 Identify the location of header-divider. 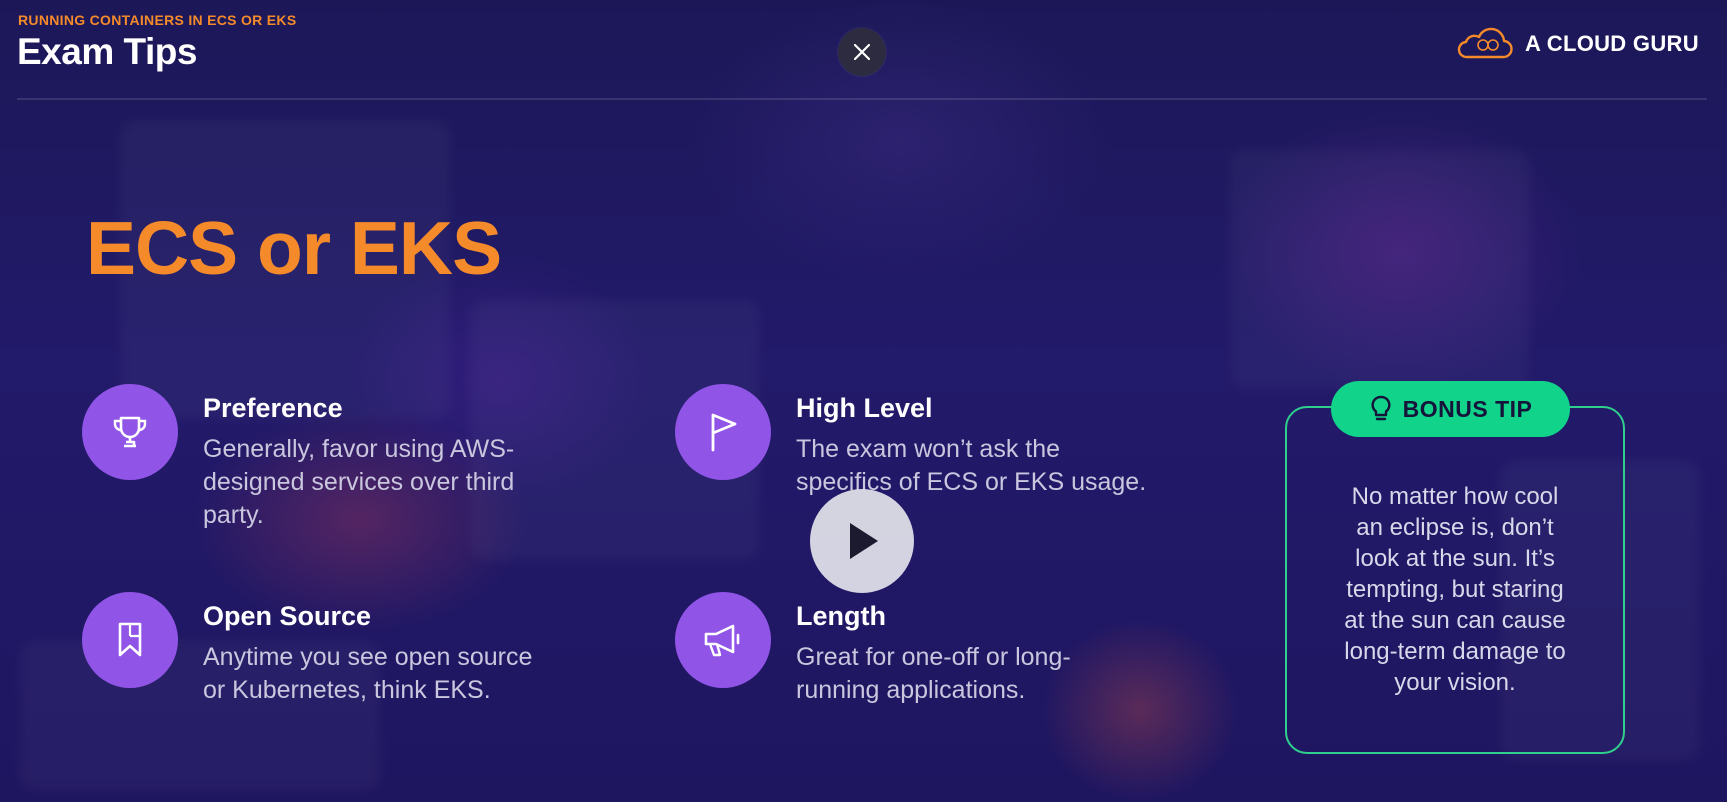
(862, 99).